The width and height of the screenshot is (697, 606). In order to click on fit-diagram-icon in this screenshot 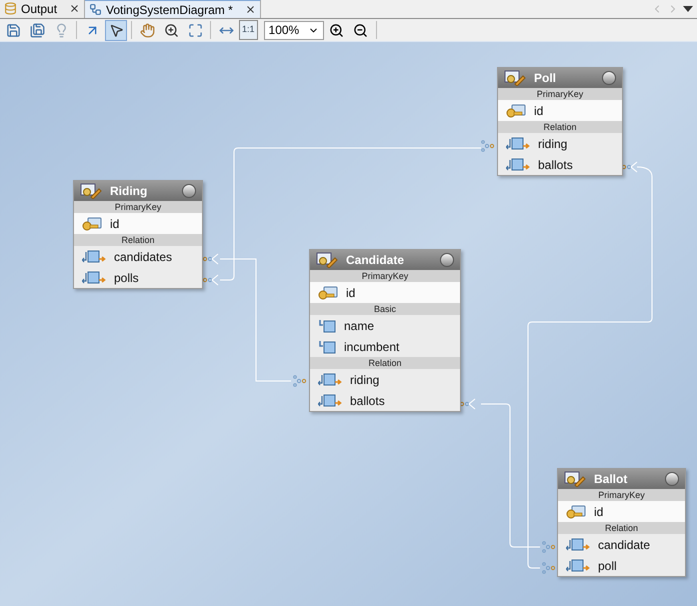, I will do `click(195, 30)`.